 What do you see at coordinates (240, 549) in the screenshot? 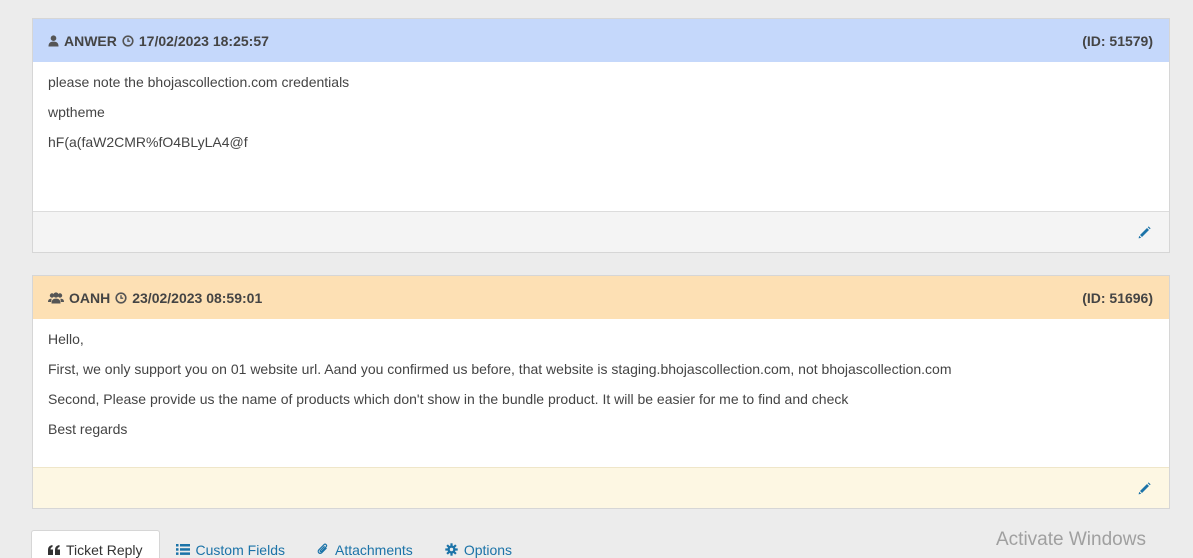
I see `tab-label: Custom Fields` at bounding box center [240, 549].